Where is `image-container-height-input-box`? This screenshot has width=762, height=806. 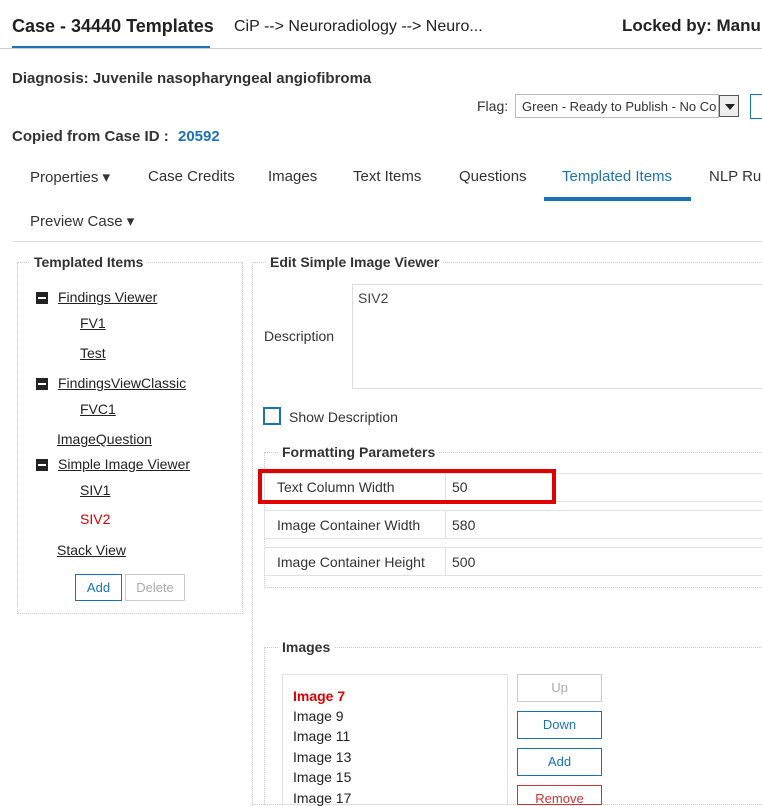 image-container-height-input-box is located at coordinates (603, 561).